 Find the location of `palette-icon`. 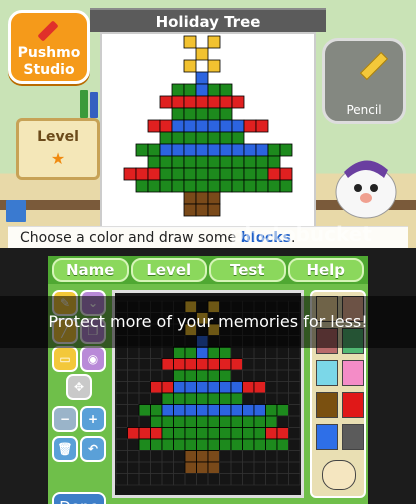

palette-icon is located at coordinates (339, 475).